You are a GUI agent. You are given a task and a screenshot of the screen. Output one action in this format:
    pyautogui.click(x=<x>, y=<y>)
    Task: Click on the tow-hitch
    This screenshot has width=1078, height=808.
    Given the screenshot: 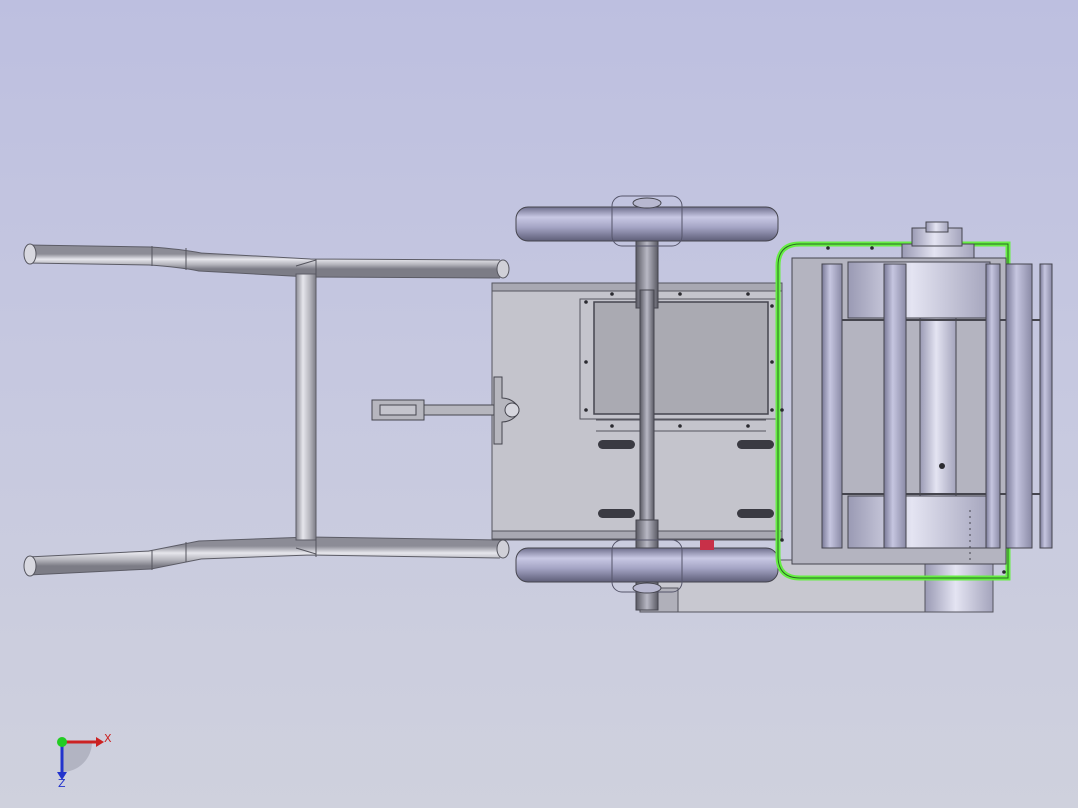 What is the action you would take?
    pyautogui.click(x=445, y=410)
    